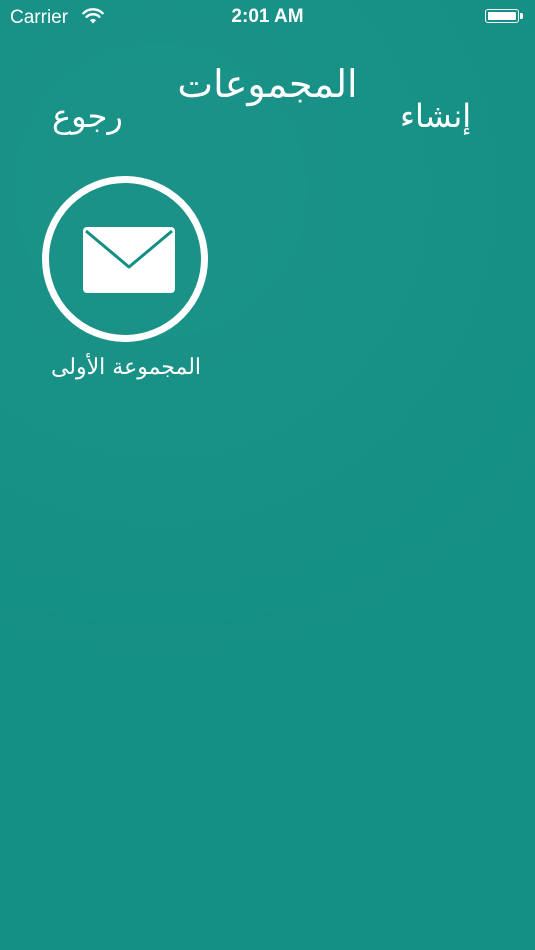 The height and width of the screenshot is (950, 535). Describe the element at coordinates (87, 116) in the screenshot. I see `back-button: رجوع` at that location.